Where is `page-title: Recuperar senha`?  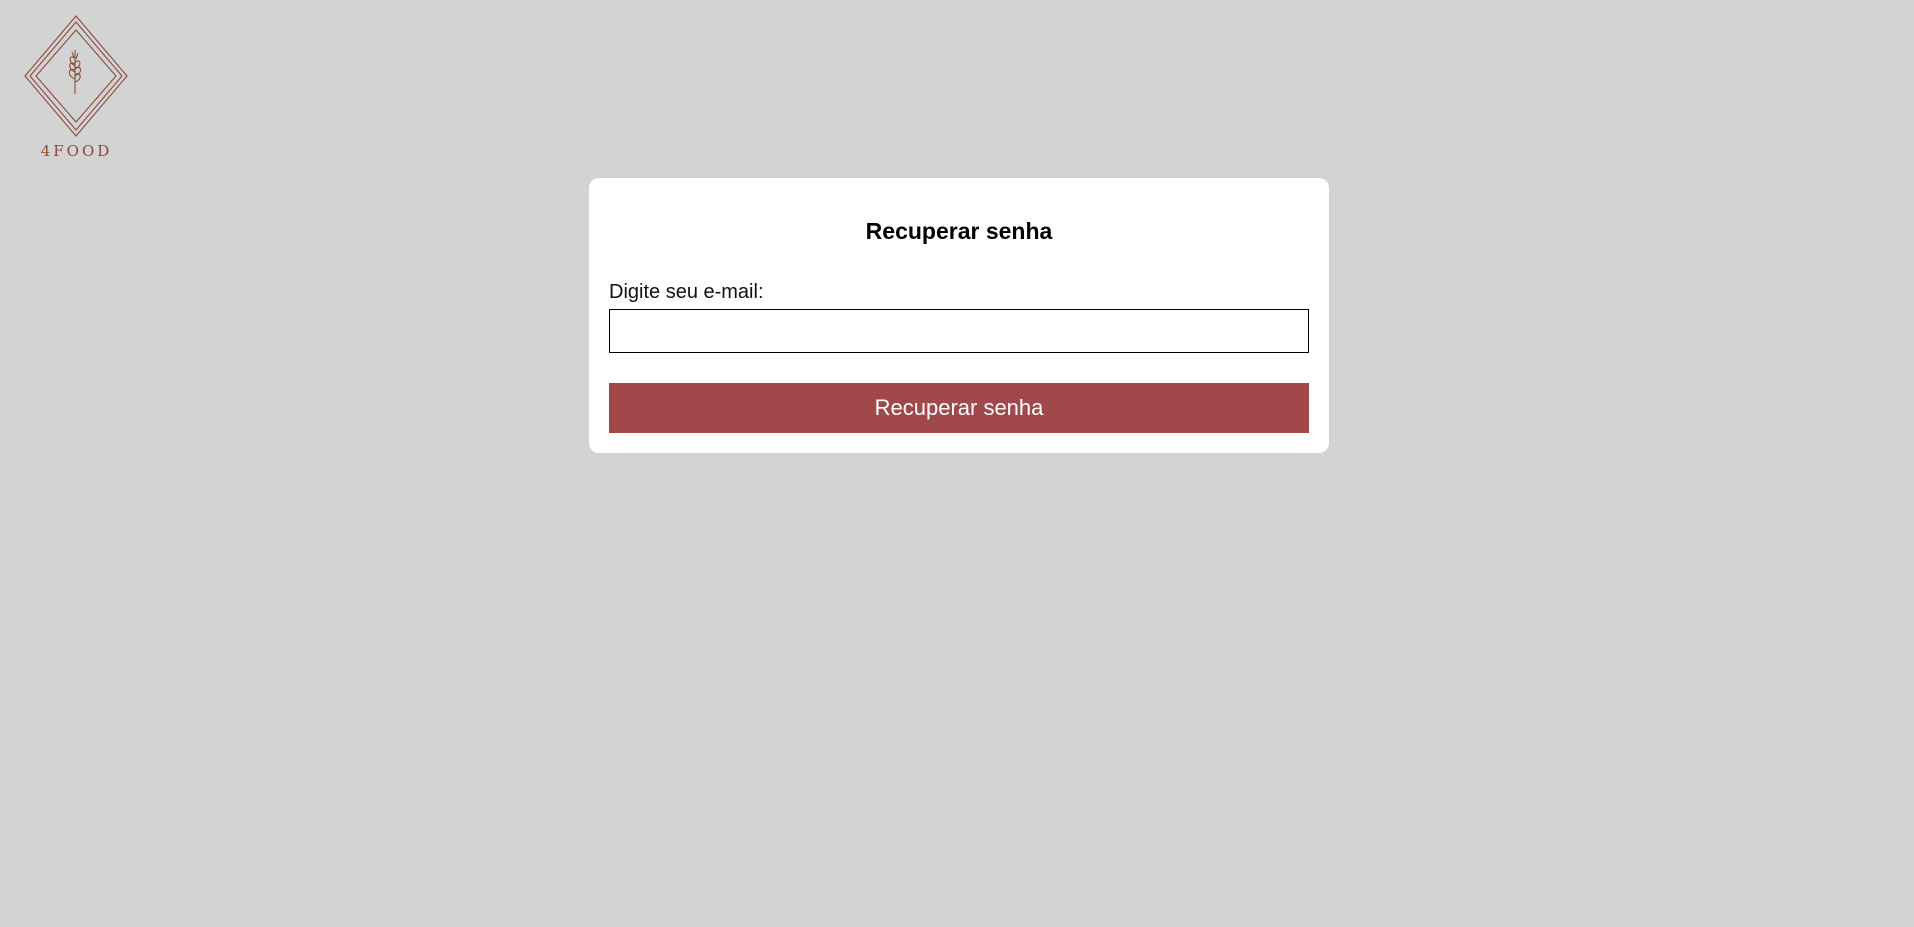
page-title: Recuperar senha is located at coordinates (959, 231).